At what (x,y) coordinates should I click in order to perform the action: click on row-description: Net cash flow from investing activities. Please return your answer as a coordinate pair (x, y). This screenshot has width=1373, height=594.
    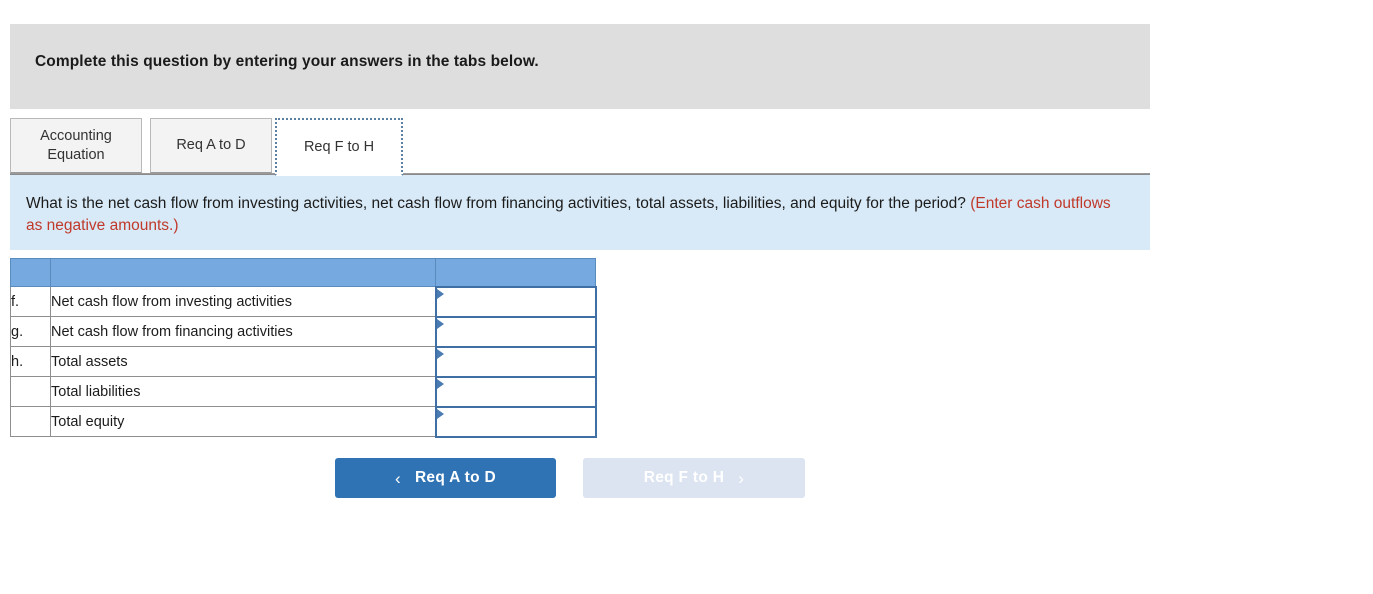
    Looking at the image, I should click on (243, 301).